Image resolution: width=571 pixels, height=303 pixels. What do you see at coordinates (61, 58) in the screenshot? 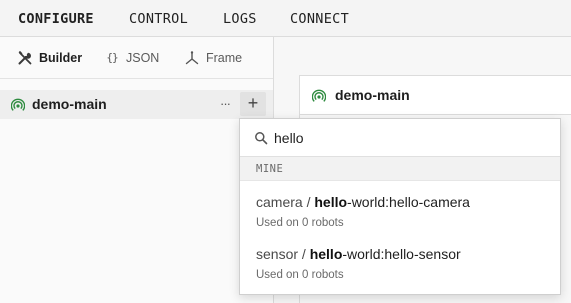
I see `tab-builder-label: Builder` at bounding box center [61, 58].